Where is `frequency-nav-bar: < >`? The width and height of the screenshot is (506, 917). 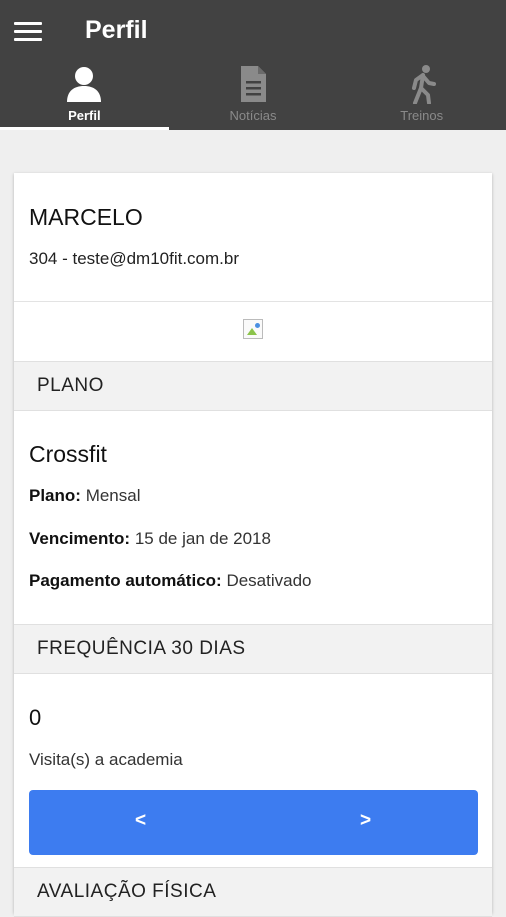
frequency-nav-bar: < > is located at coordinates (253, 822).